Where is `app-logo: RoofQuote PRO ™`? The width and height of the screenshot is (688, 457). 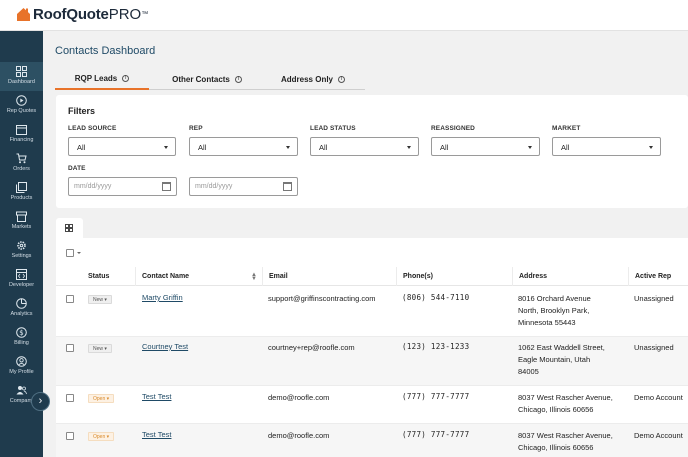 app-logo: RoofQuote PRO ™ is located at coordinates (82, 14).